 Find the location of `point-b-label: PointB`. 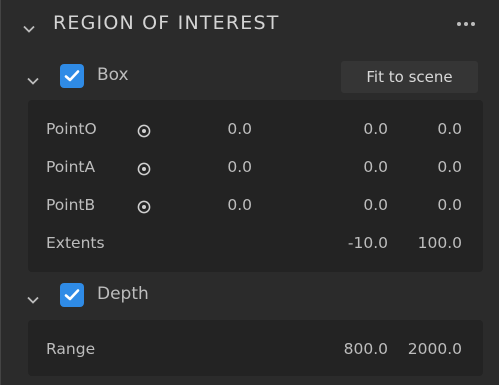

point-b-label: PointB is located at coordinates (71, 205).